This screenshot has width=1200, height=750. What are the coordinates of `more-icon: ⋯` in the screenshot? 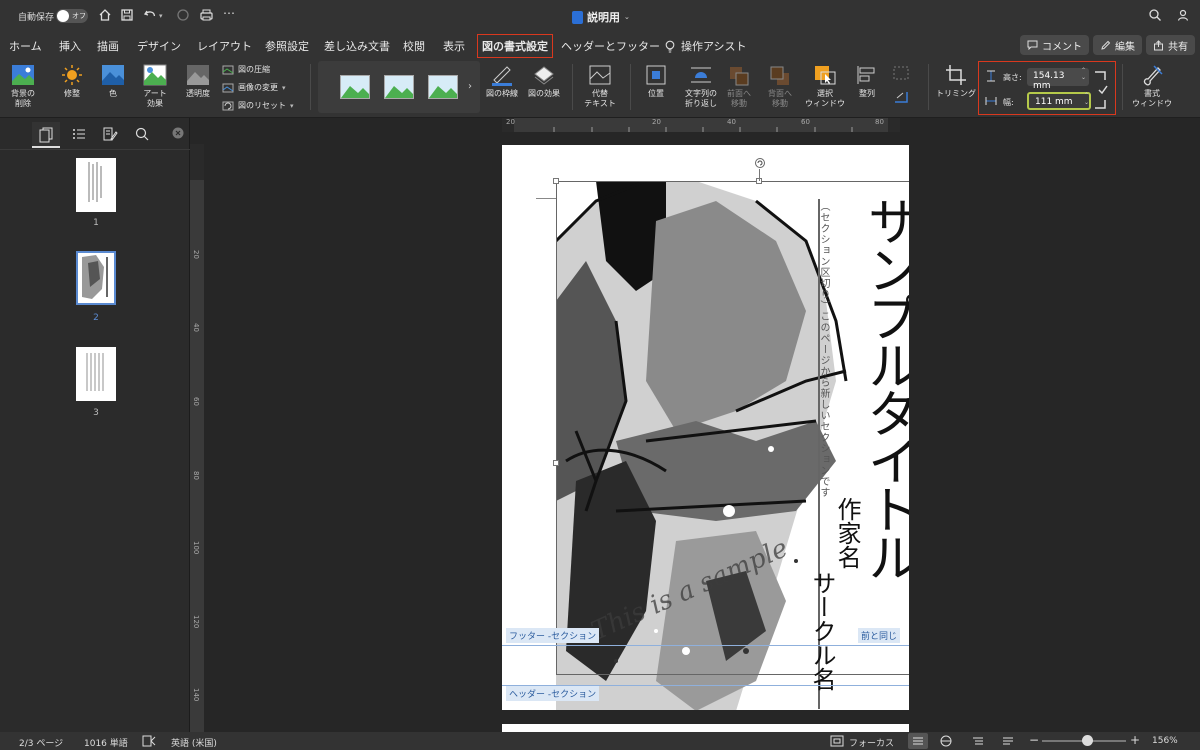 It's located at (229, 13).